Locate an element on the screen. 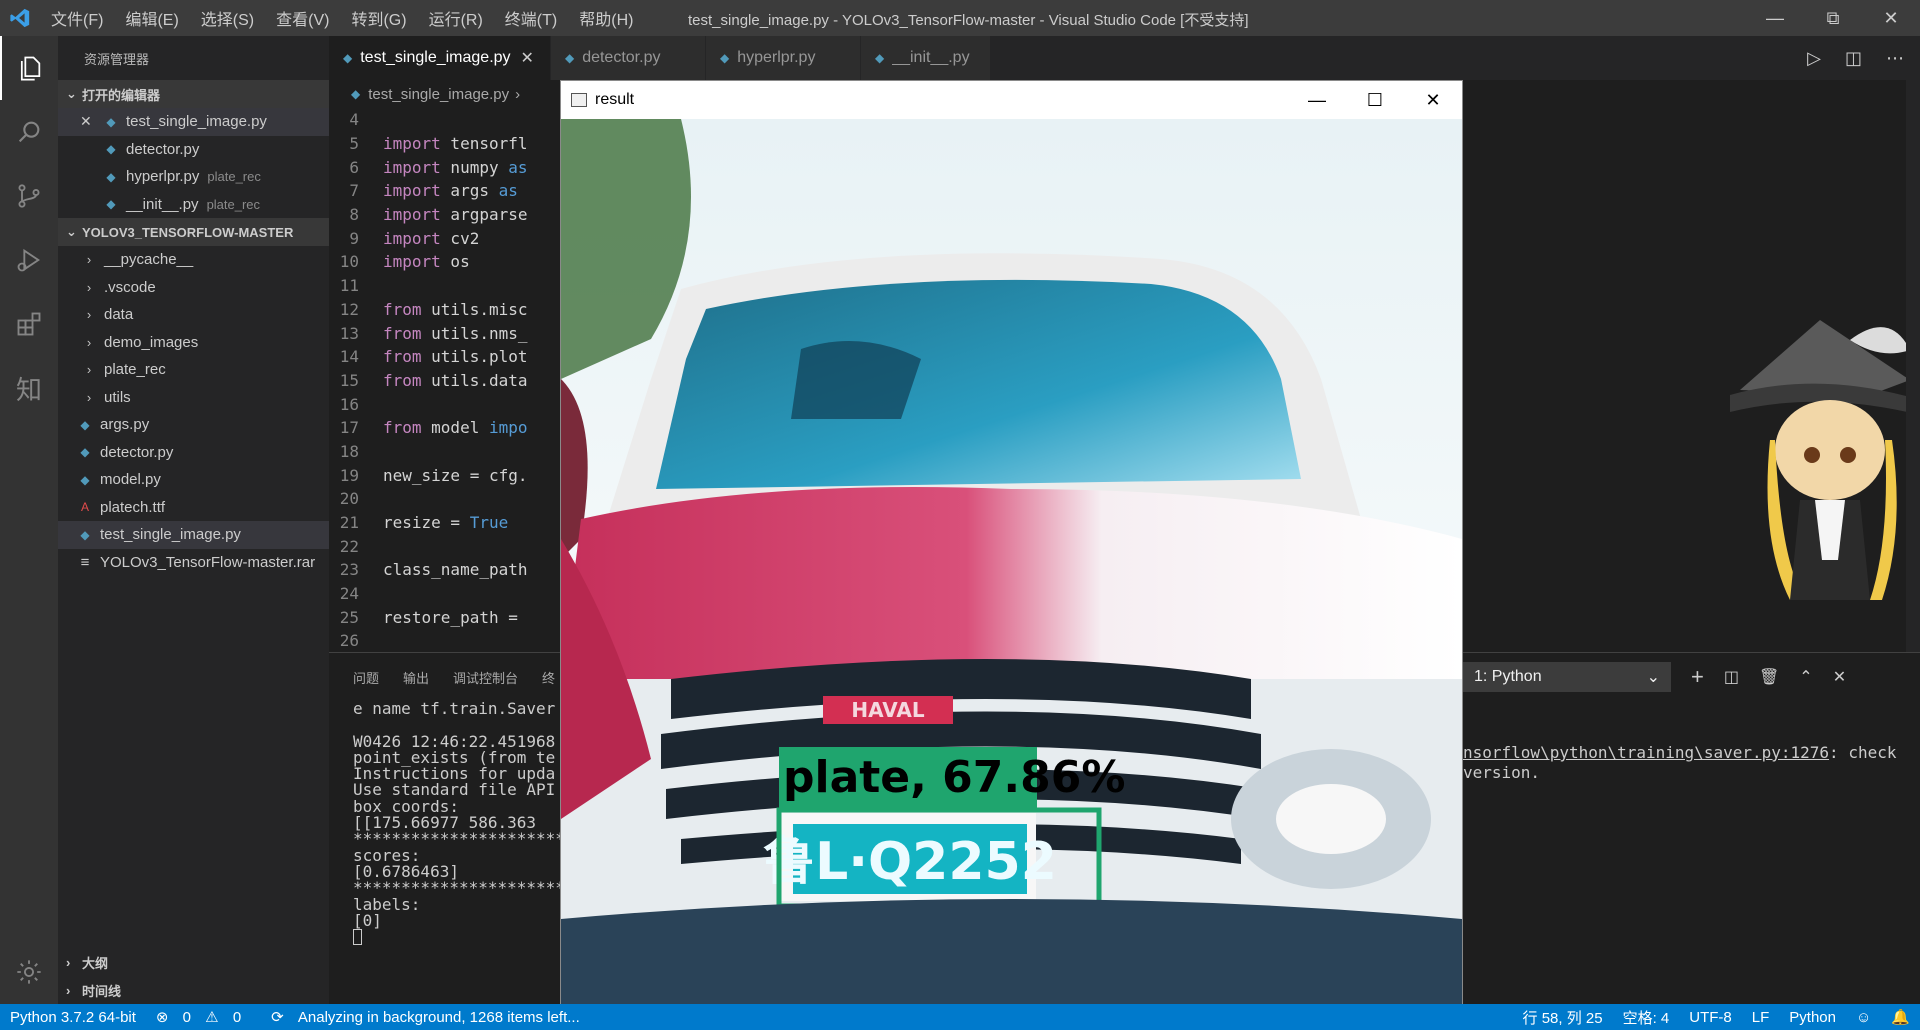 The width and height of the screenshot is (1920, 1030). menu-terminal: 终端(T) is located at coordinates (531, 18).